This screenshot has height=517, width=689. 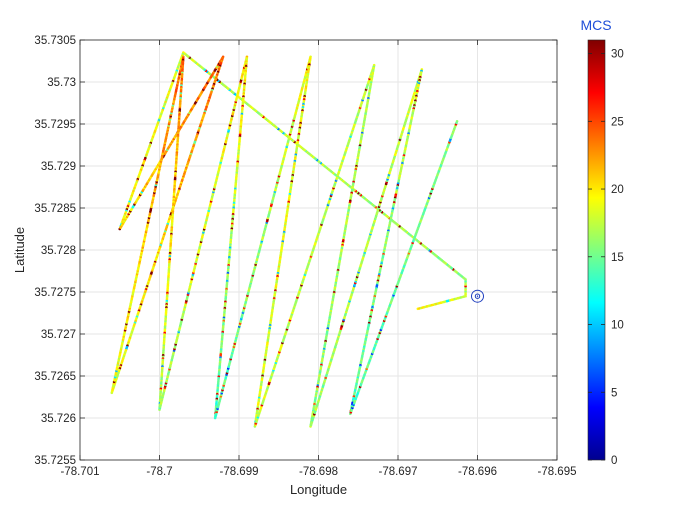 I want to click on colorbar-title: MCS, so click(x=595, y=25).